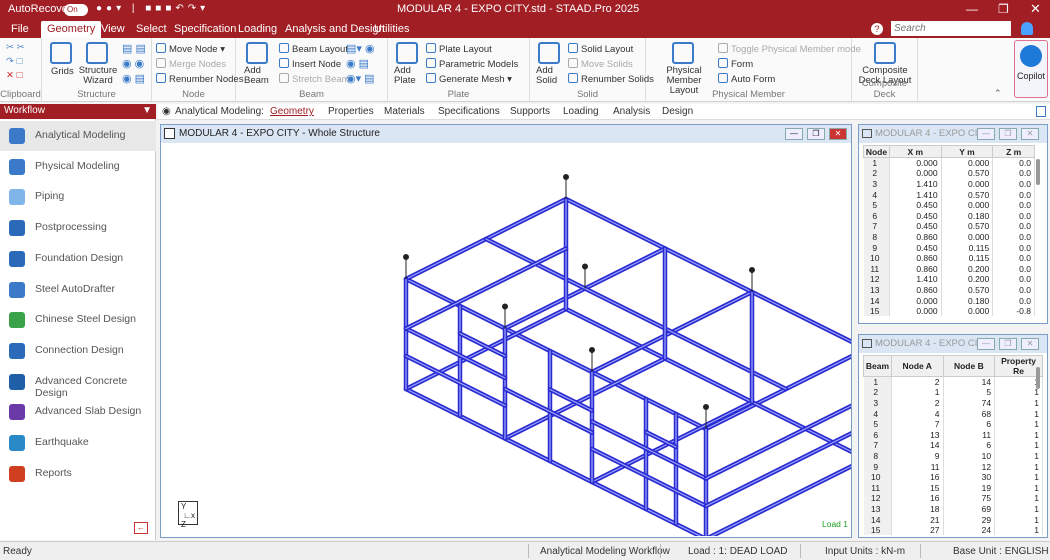  What do you see at coordinates (746, 79) in the screenshot?
I see `auto-form-button: Auto Form` at bounding box center [746, 79].